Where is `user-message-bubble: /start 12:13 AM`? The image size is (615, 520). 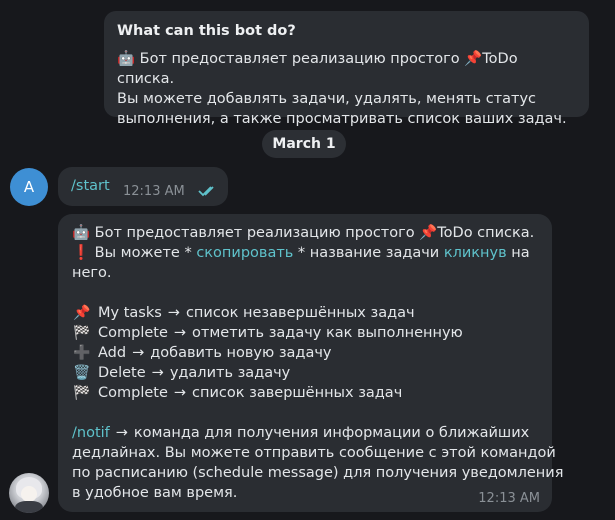 user-message-bubble: /start 12:13 AM is located at coordinates (143, 186).